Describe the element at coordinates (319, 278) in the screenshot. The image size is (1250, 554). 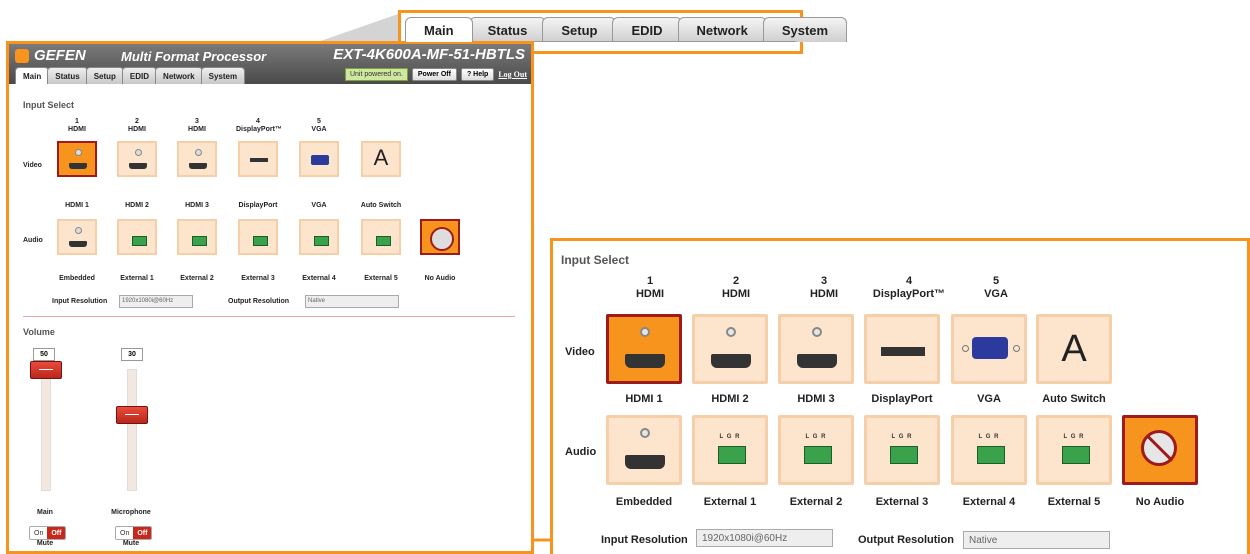
I see `audio-source-label: External 4` at that location.